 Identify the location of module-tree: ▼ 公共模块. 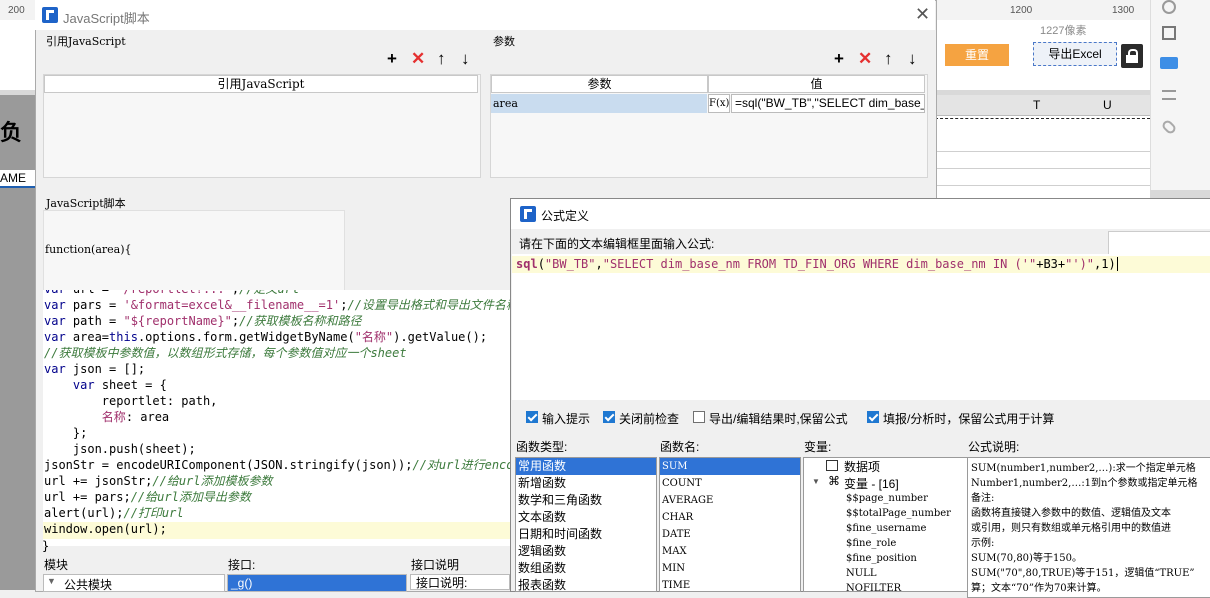
(134, 583).